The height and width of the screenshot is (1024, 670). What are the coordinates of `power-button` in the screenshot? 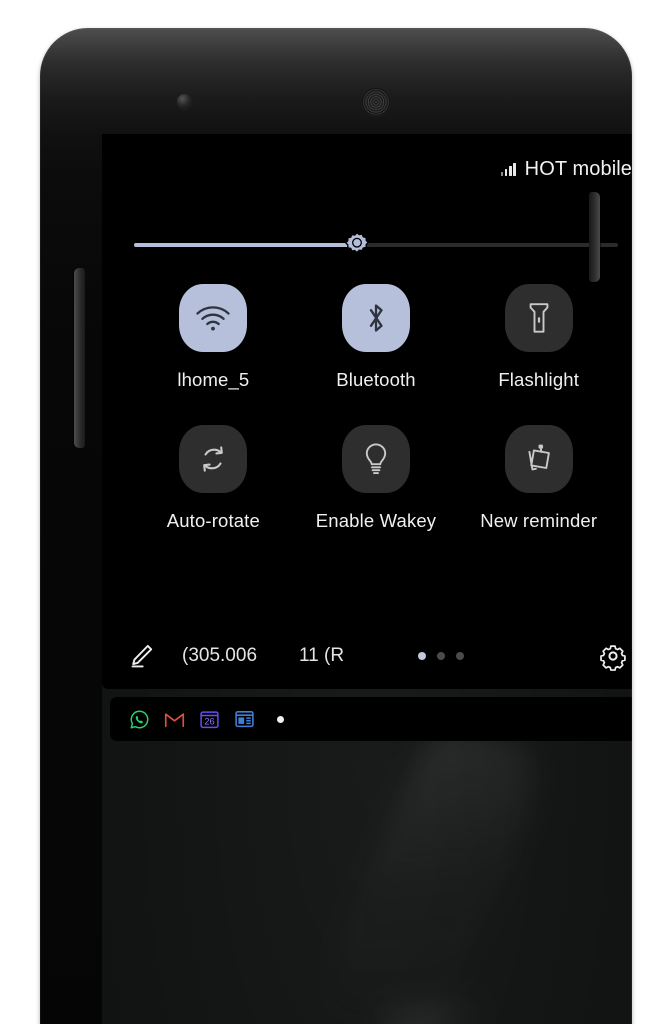 It's located at (594, 237).